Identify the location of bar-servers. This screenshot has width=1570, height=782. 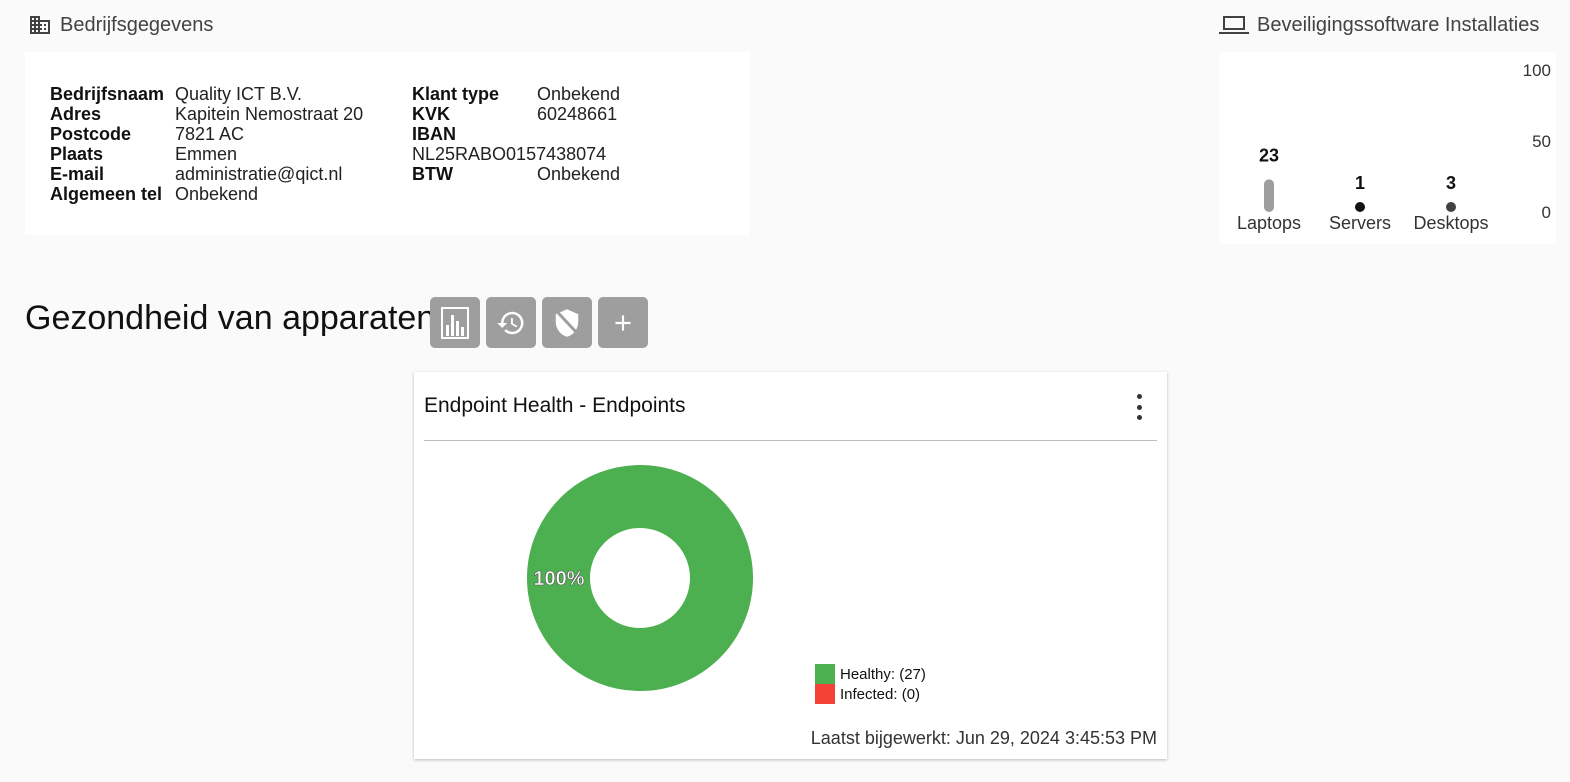
(1360, 207).